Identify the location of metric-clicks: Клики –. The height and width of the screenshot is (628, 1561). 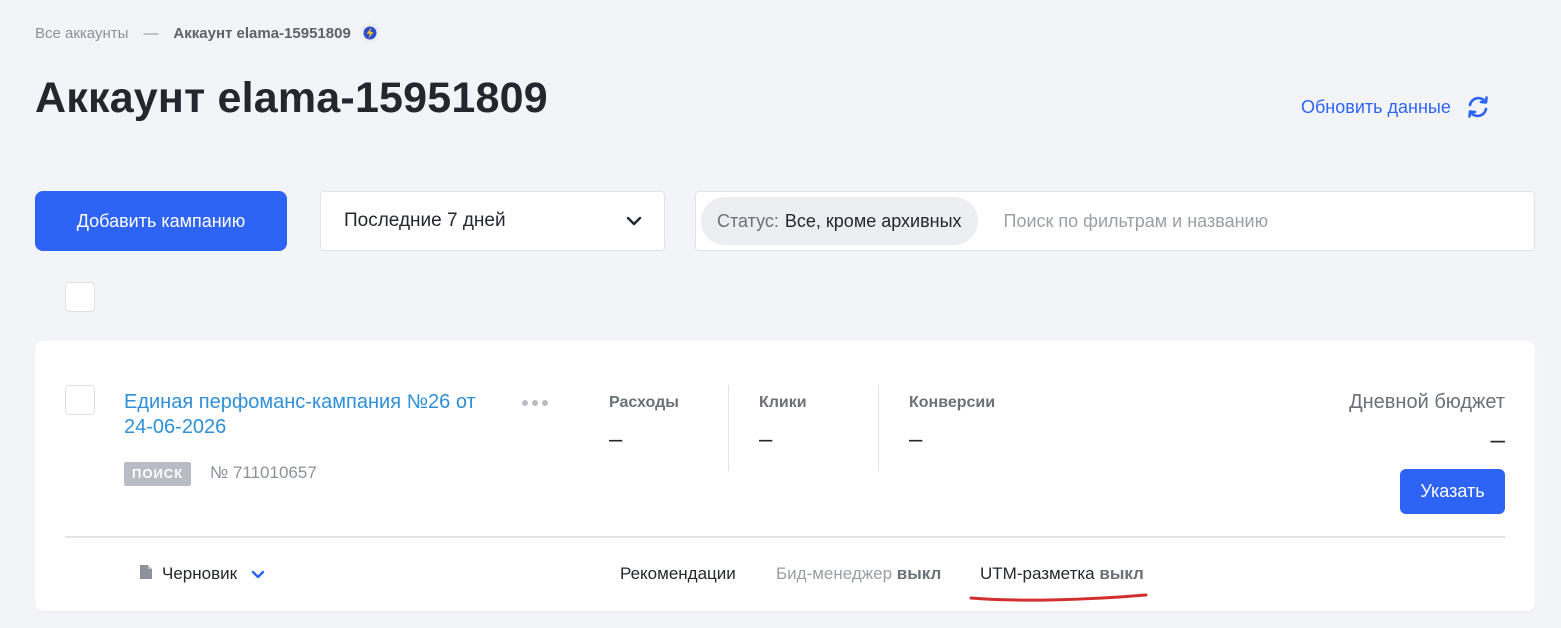
(783, 424).